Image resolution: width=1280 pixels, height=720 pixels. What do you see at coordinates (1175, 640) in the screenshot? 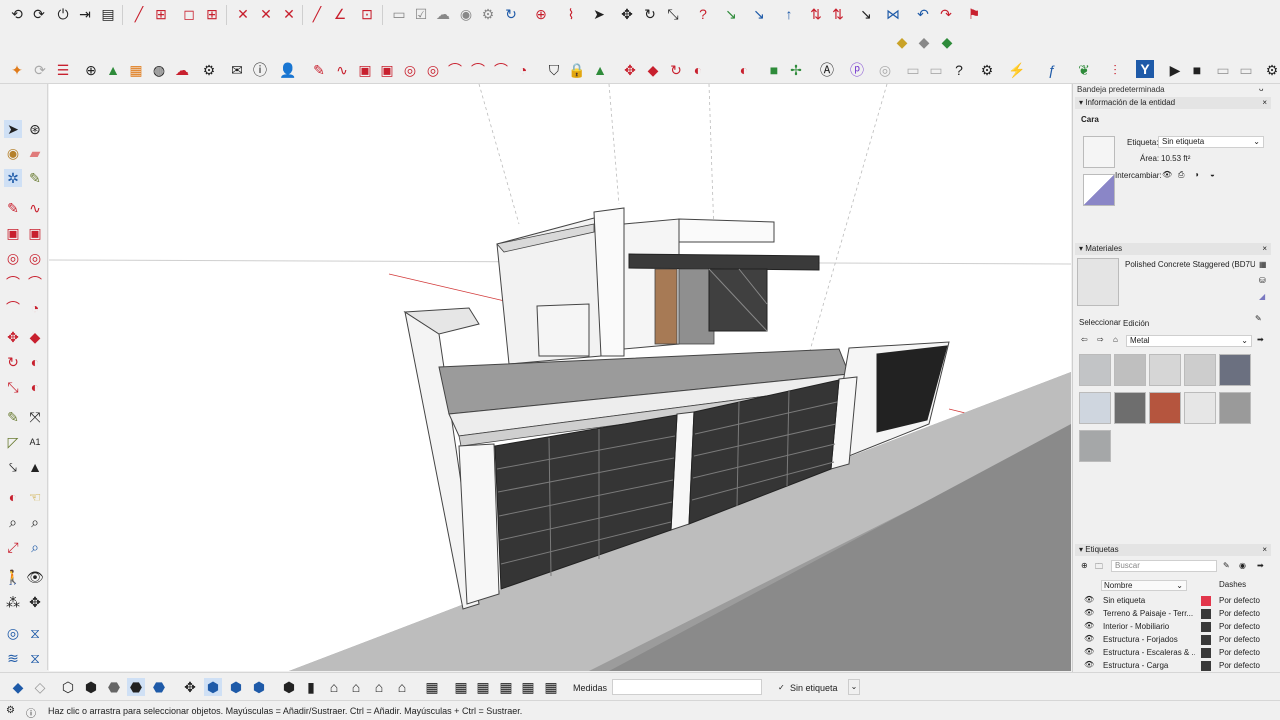
I see `tag-row: 👁 Estructura - Forjados Por defecto` at bounding box center [1175, 640].